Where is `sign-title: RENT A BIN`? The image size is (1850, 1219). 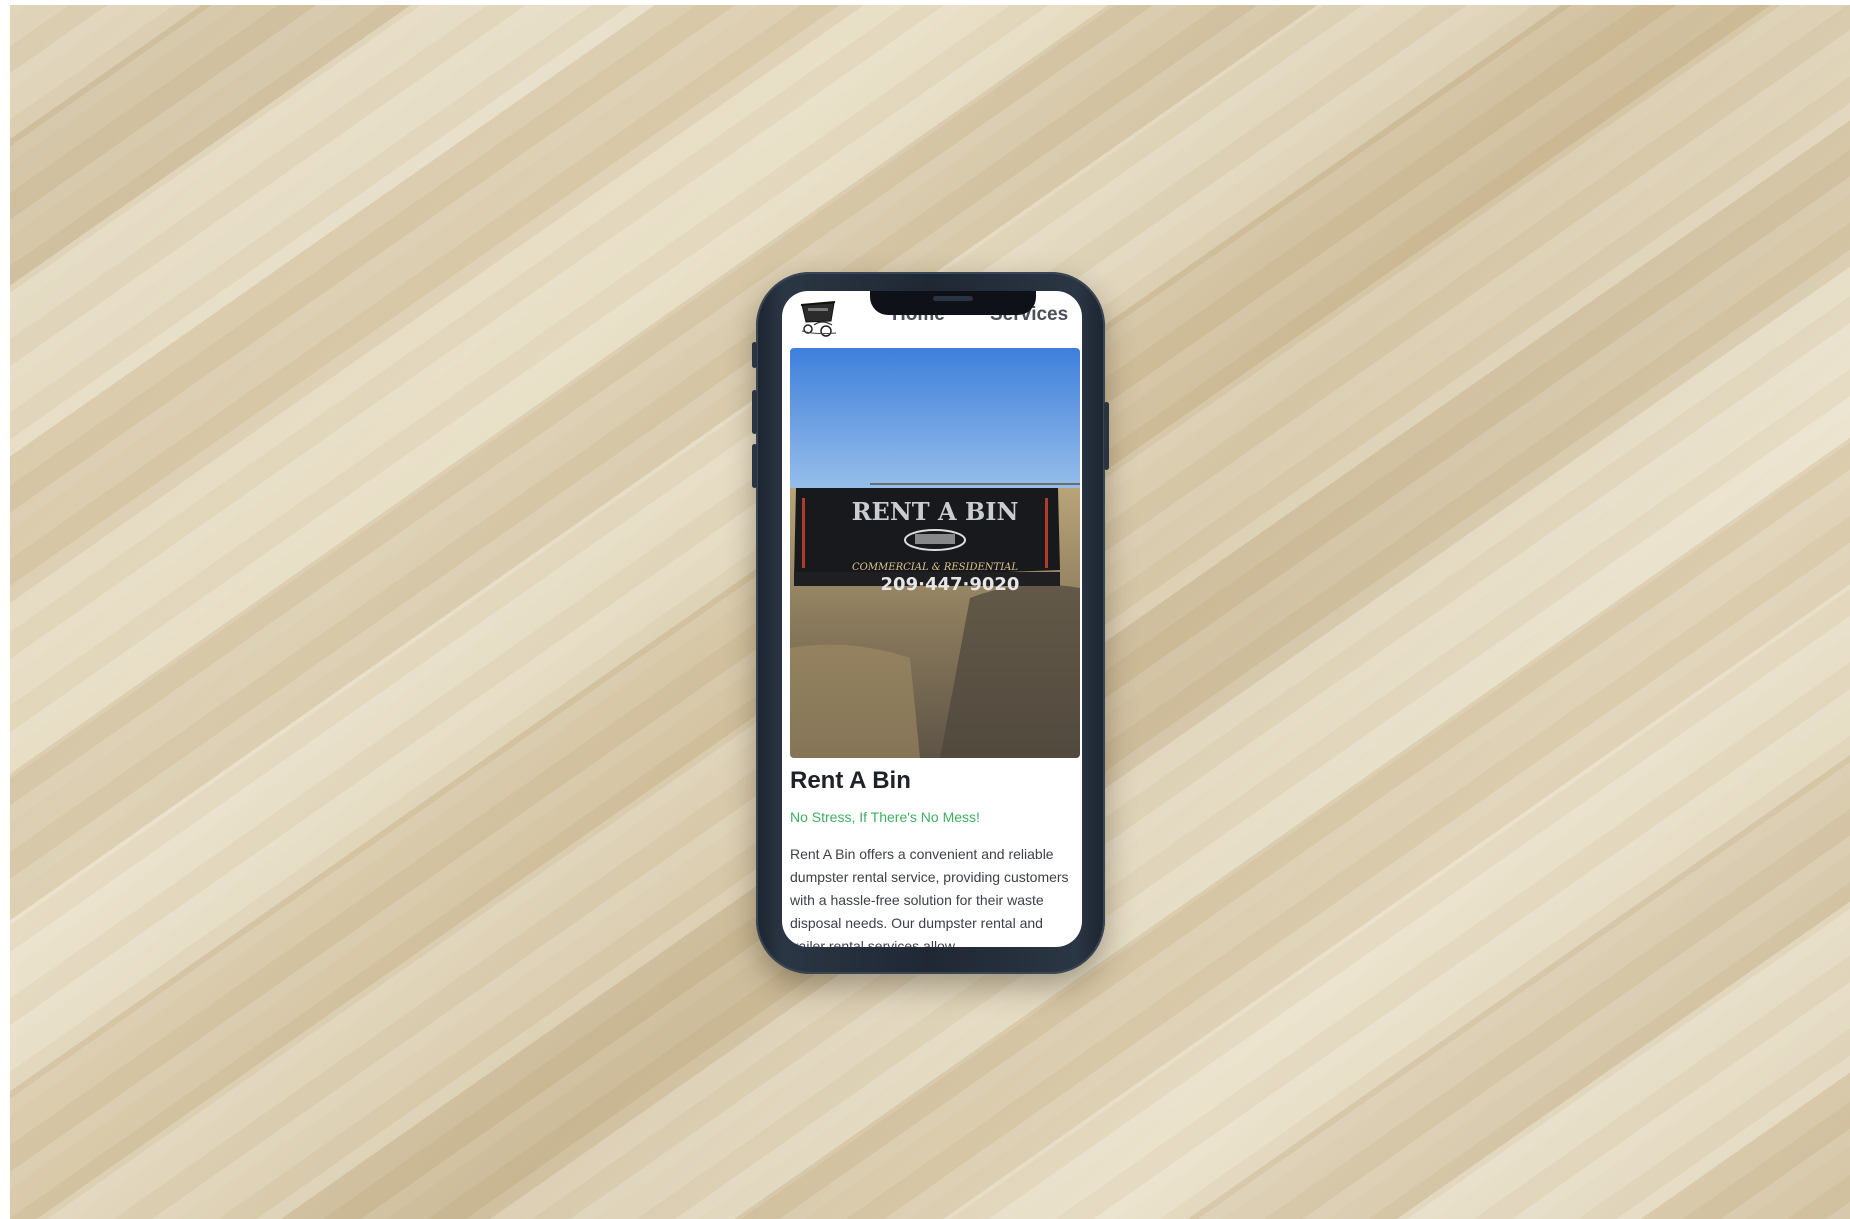 sign-title: RENT A BIN is located at coordinates (935, 511).